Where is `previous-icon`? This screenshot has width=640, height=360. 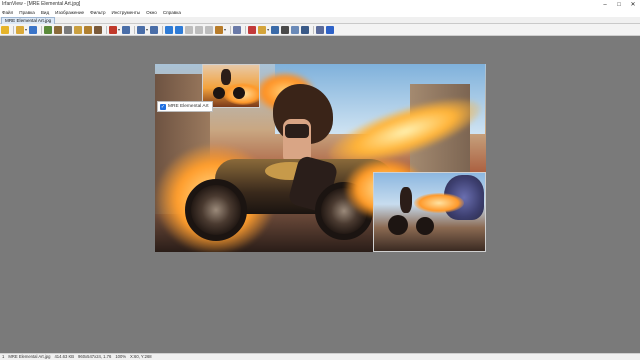 previous-icon is located at coordinates (169, 29).